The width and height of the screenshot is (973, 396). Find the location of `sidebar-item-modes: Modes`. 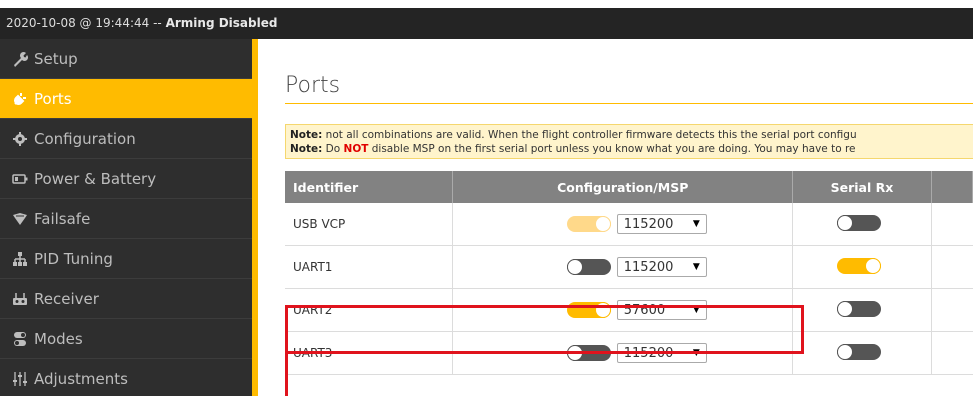

sidebar-item-modes: Modes is located at coordinates (129, 339).